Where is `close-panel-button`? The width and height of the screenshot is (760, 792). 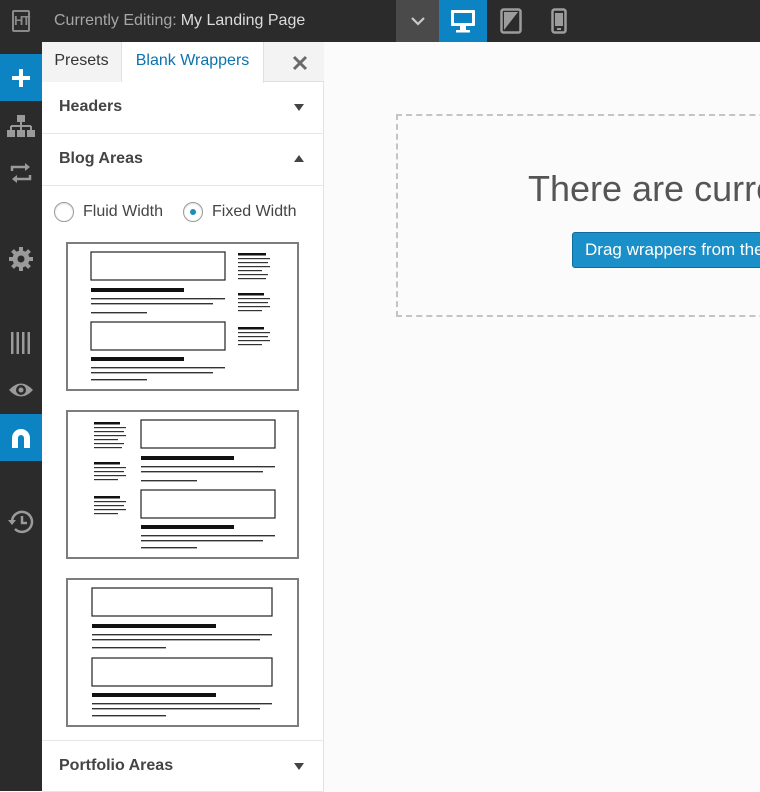
close-panel-button is located at coordinates (300, 63).